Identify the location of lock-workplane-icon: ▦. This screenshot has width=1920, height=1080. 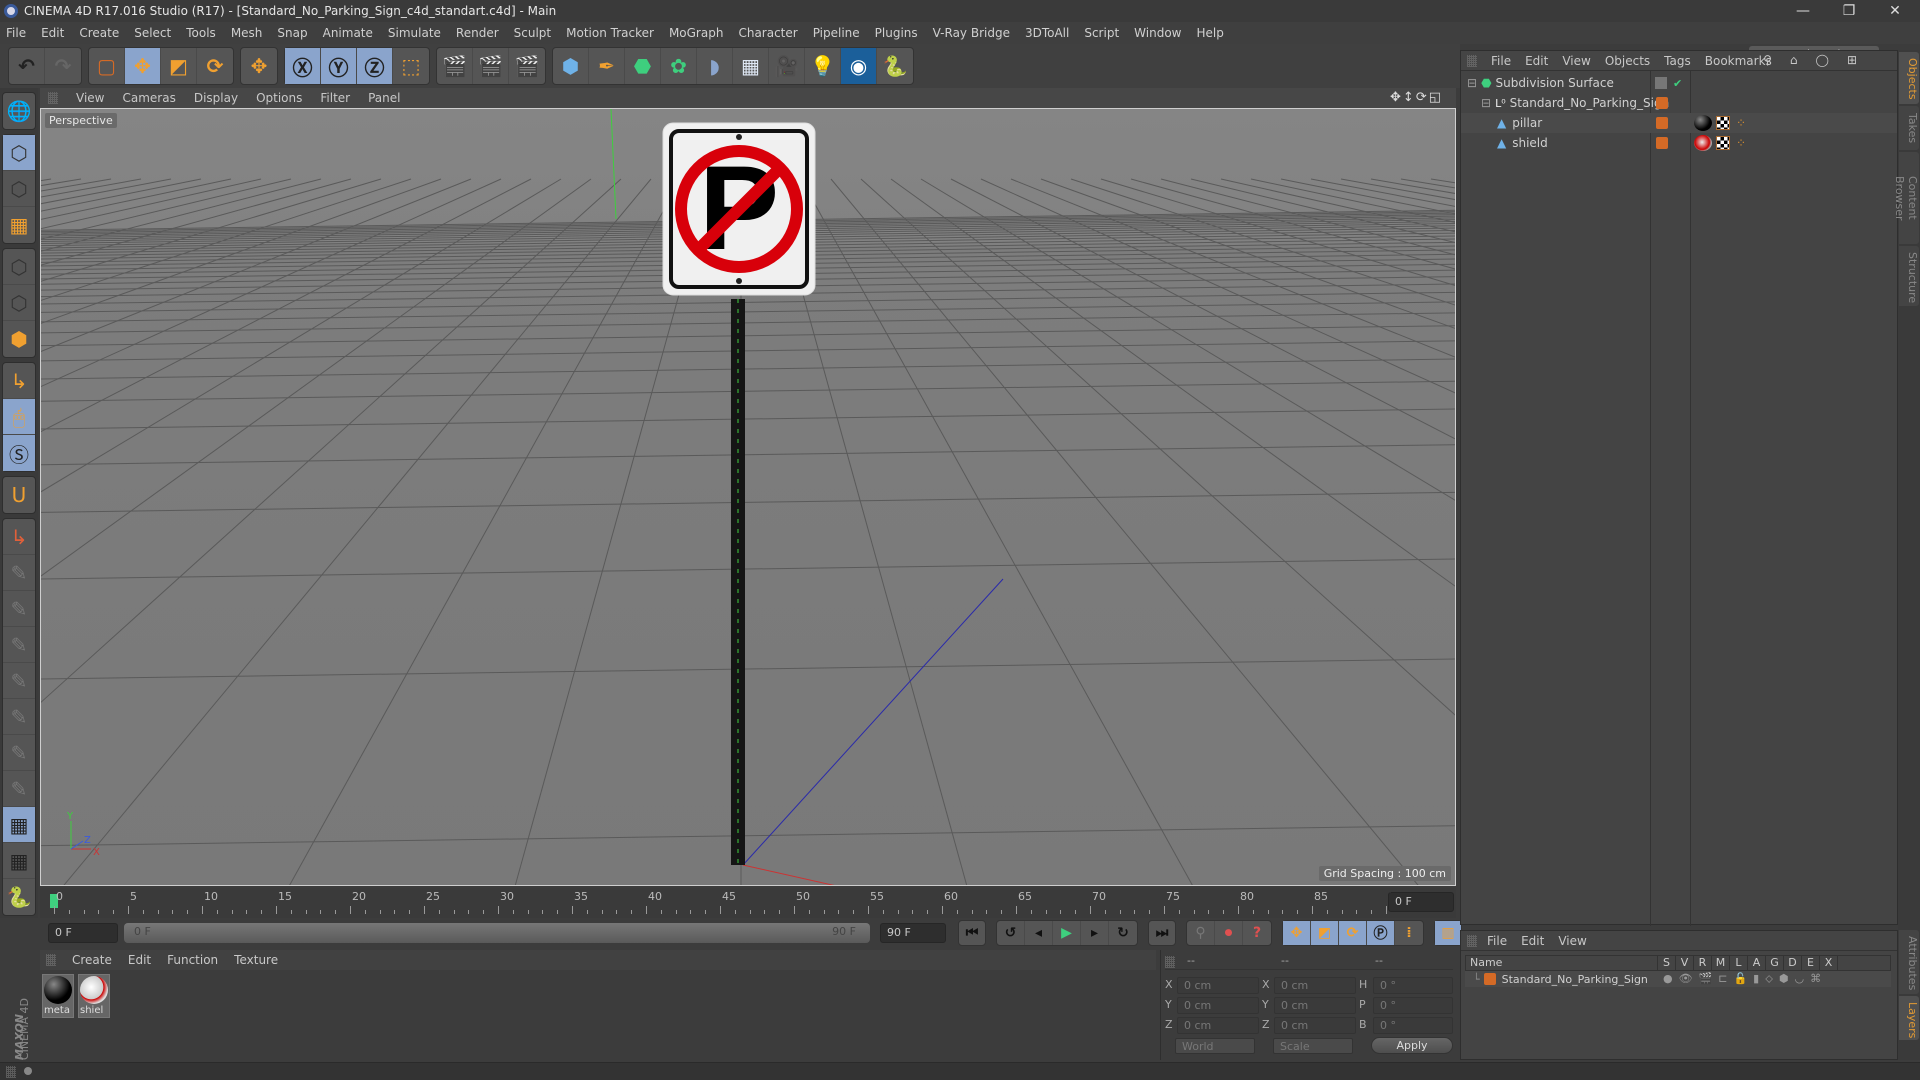
(19, 825).